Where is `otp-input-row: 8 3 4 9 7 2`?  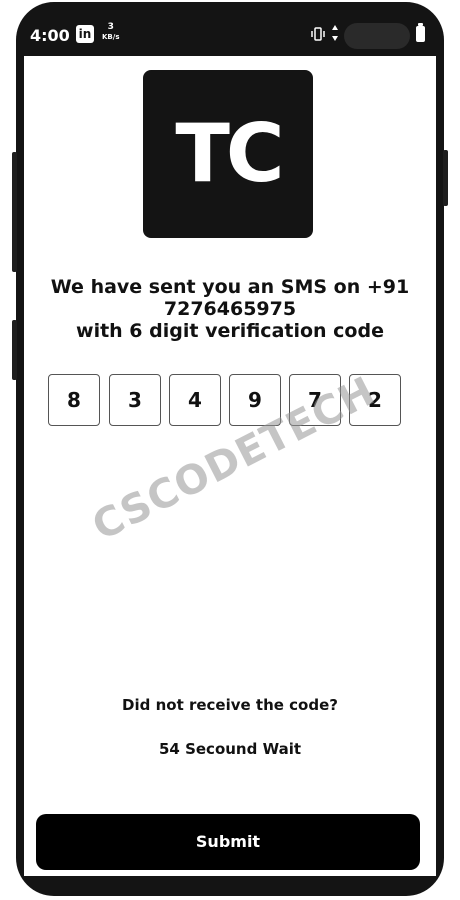 otp-input-row: 8 3 4 9 7 2 is located at coordinates (230, 402).